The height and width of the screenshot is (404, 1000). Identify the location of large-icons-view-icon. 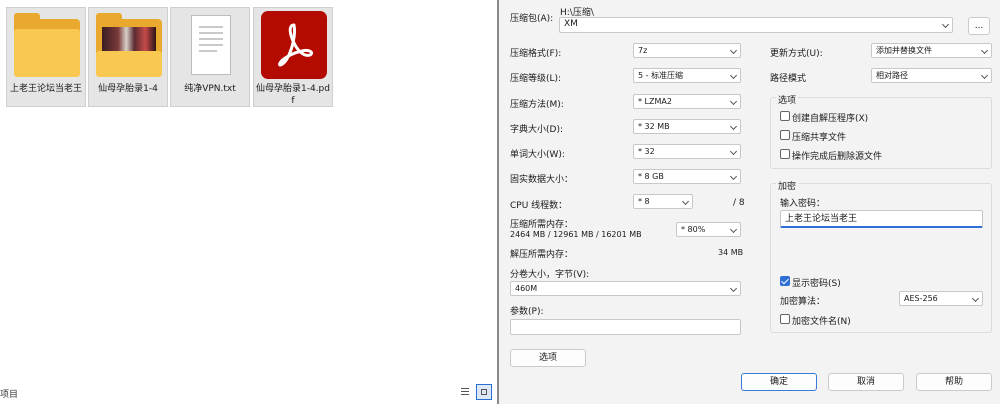
(484, 392).